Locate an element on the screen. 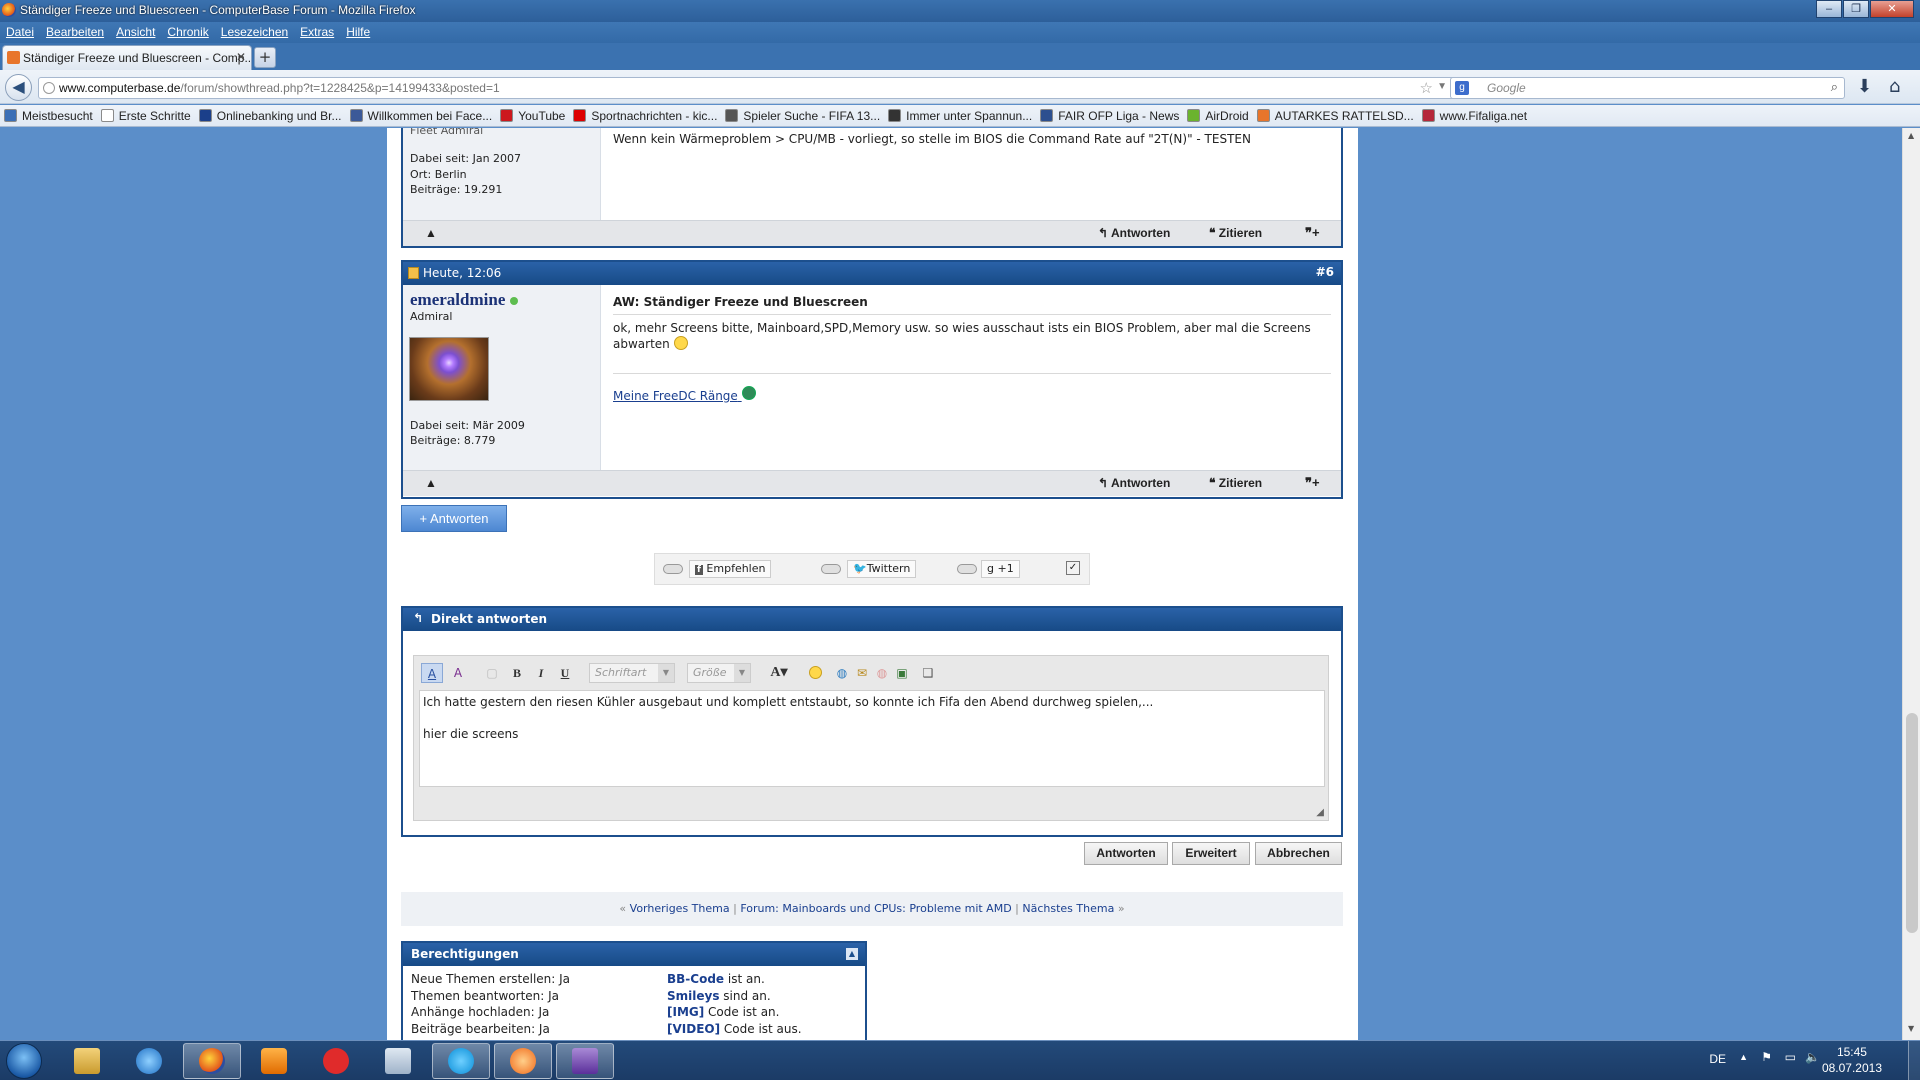 The height and width of the screenshot is (1080, 1920). menu-bearbeiten: Bearbeiten is located at coordinates (75, 32).